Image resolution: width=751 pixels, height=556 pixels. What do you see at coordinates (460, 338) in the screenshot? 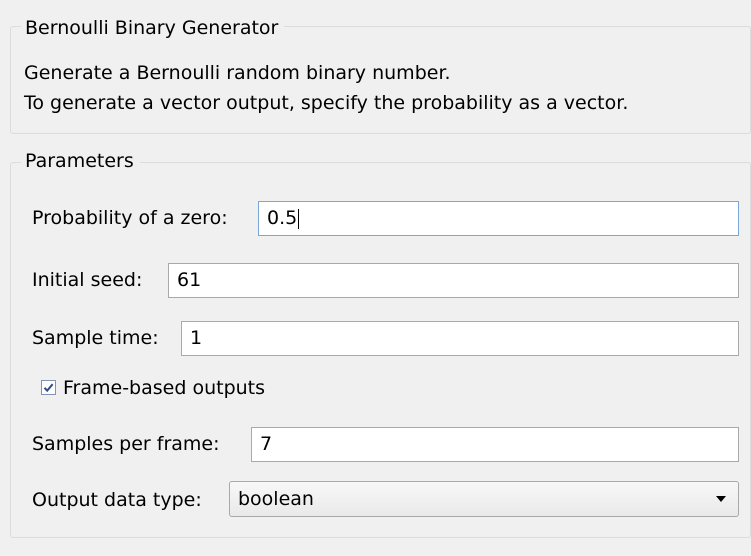
I see `sample-time-input: 1` at bounding box center [460, 338].